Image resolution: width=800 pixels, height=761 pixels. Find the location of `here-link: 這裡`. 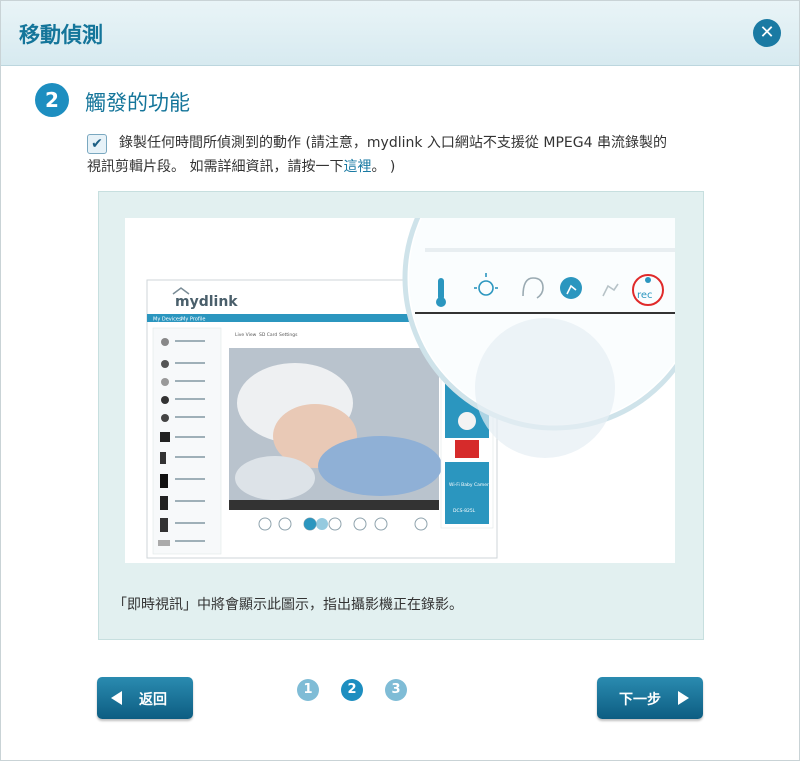

here-link: 這裡 is located at coordinates (357, 167).